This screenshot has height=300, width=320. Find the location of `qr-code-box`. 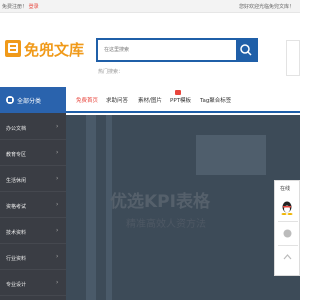

qr-code-box is located at coordinates (293, 58).